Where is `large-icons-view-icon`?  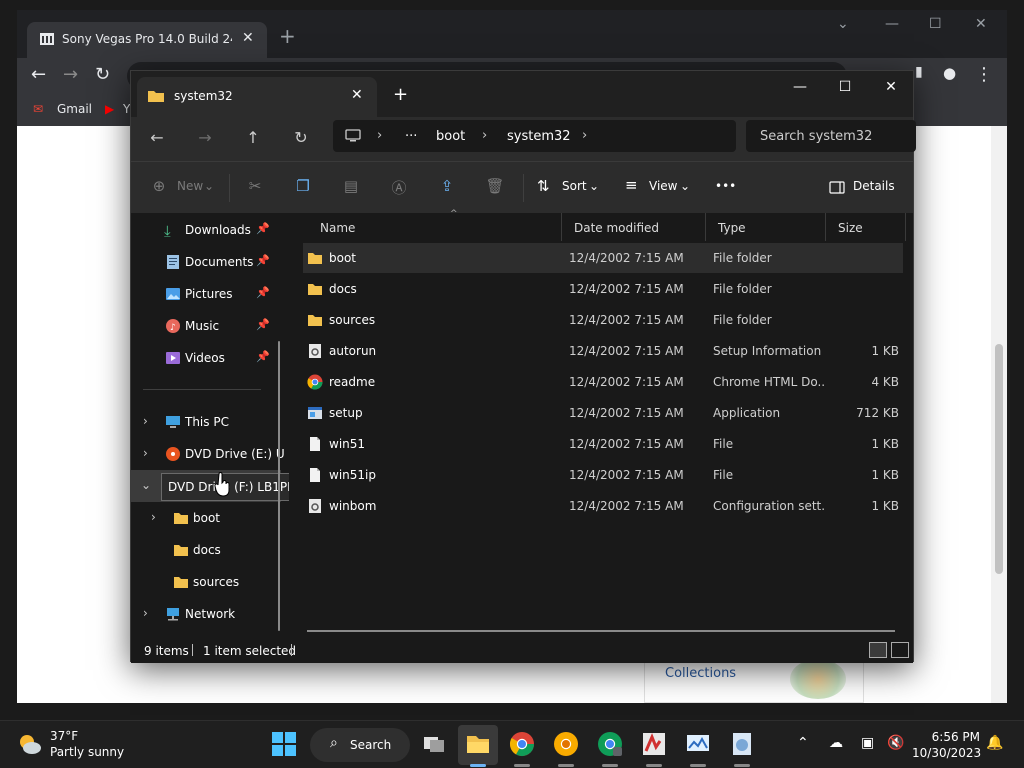
large-icons-view-icon is located at coordinates (900, 650).